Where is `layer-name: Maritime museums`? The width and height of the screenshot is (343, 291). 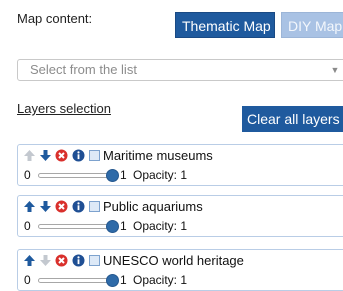
layer-name: Maritime museums is located at coordinates (158, 155).